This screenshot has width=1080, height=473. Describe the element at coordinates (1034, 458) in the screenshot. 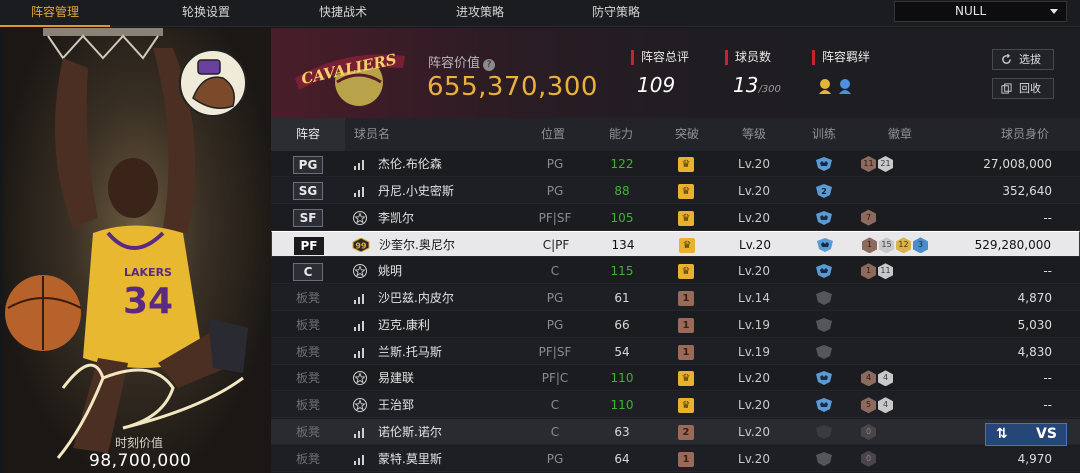

I see `player-value: 4,970` at that location.